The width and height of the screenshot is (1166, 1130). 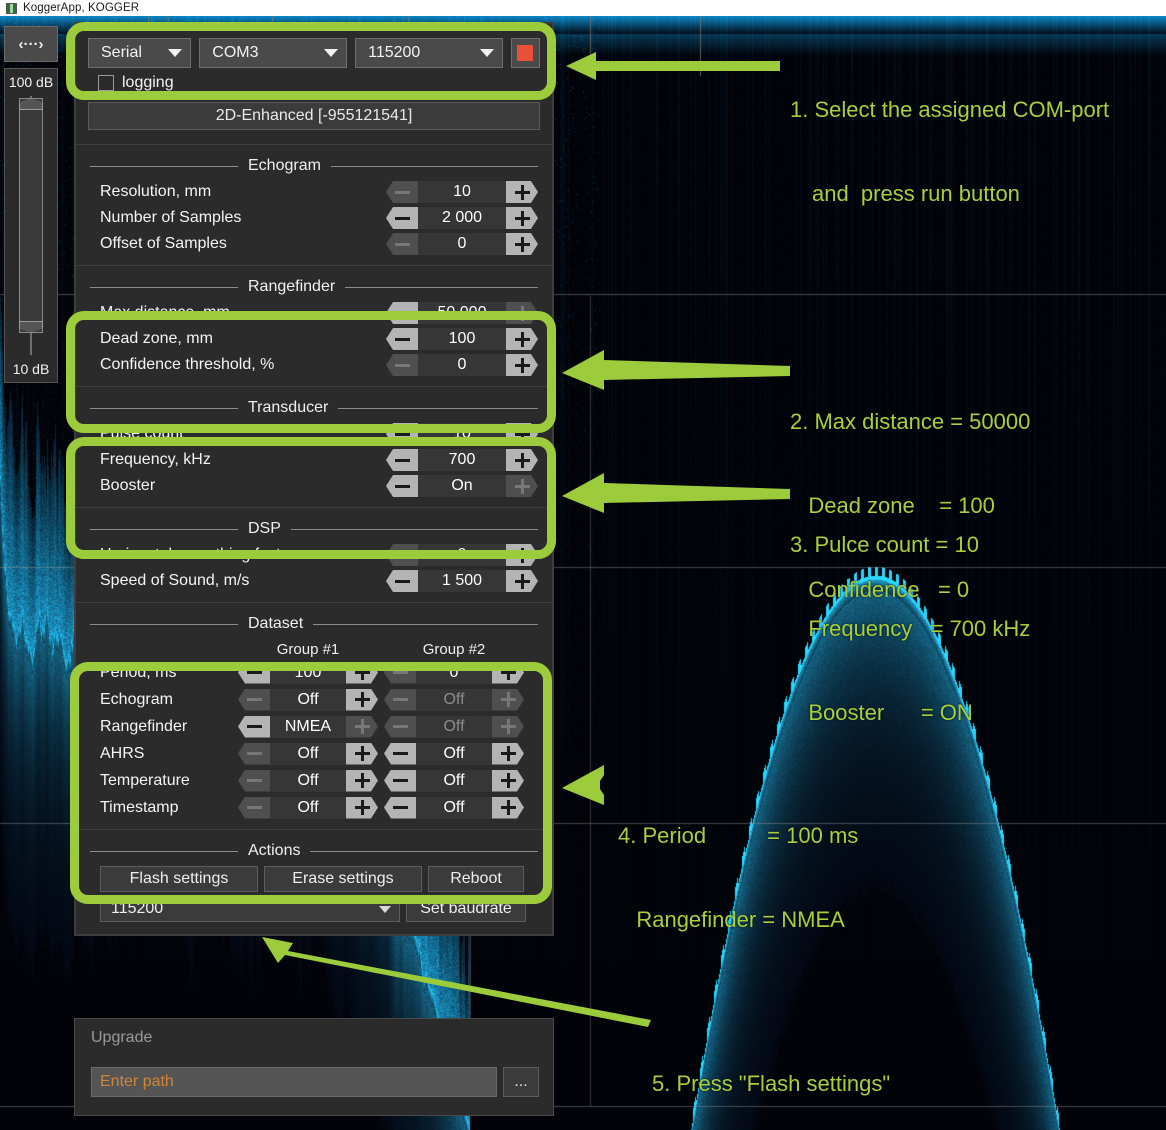 What do you see at coordinates (294, 1082) in the screenshot?
I see `upgrade-path-input: Enter path` at bounding box center [294, 1082].